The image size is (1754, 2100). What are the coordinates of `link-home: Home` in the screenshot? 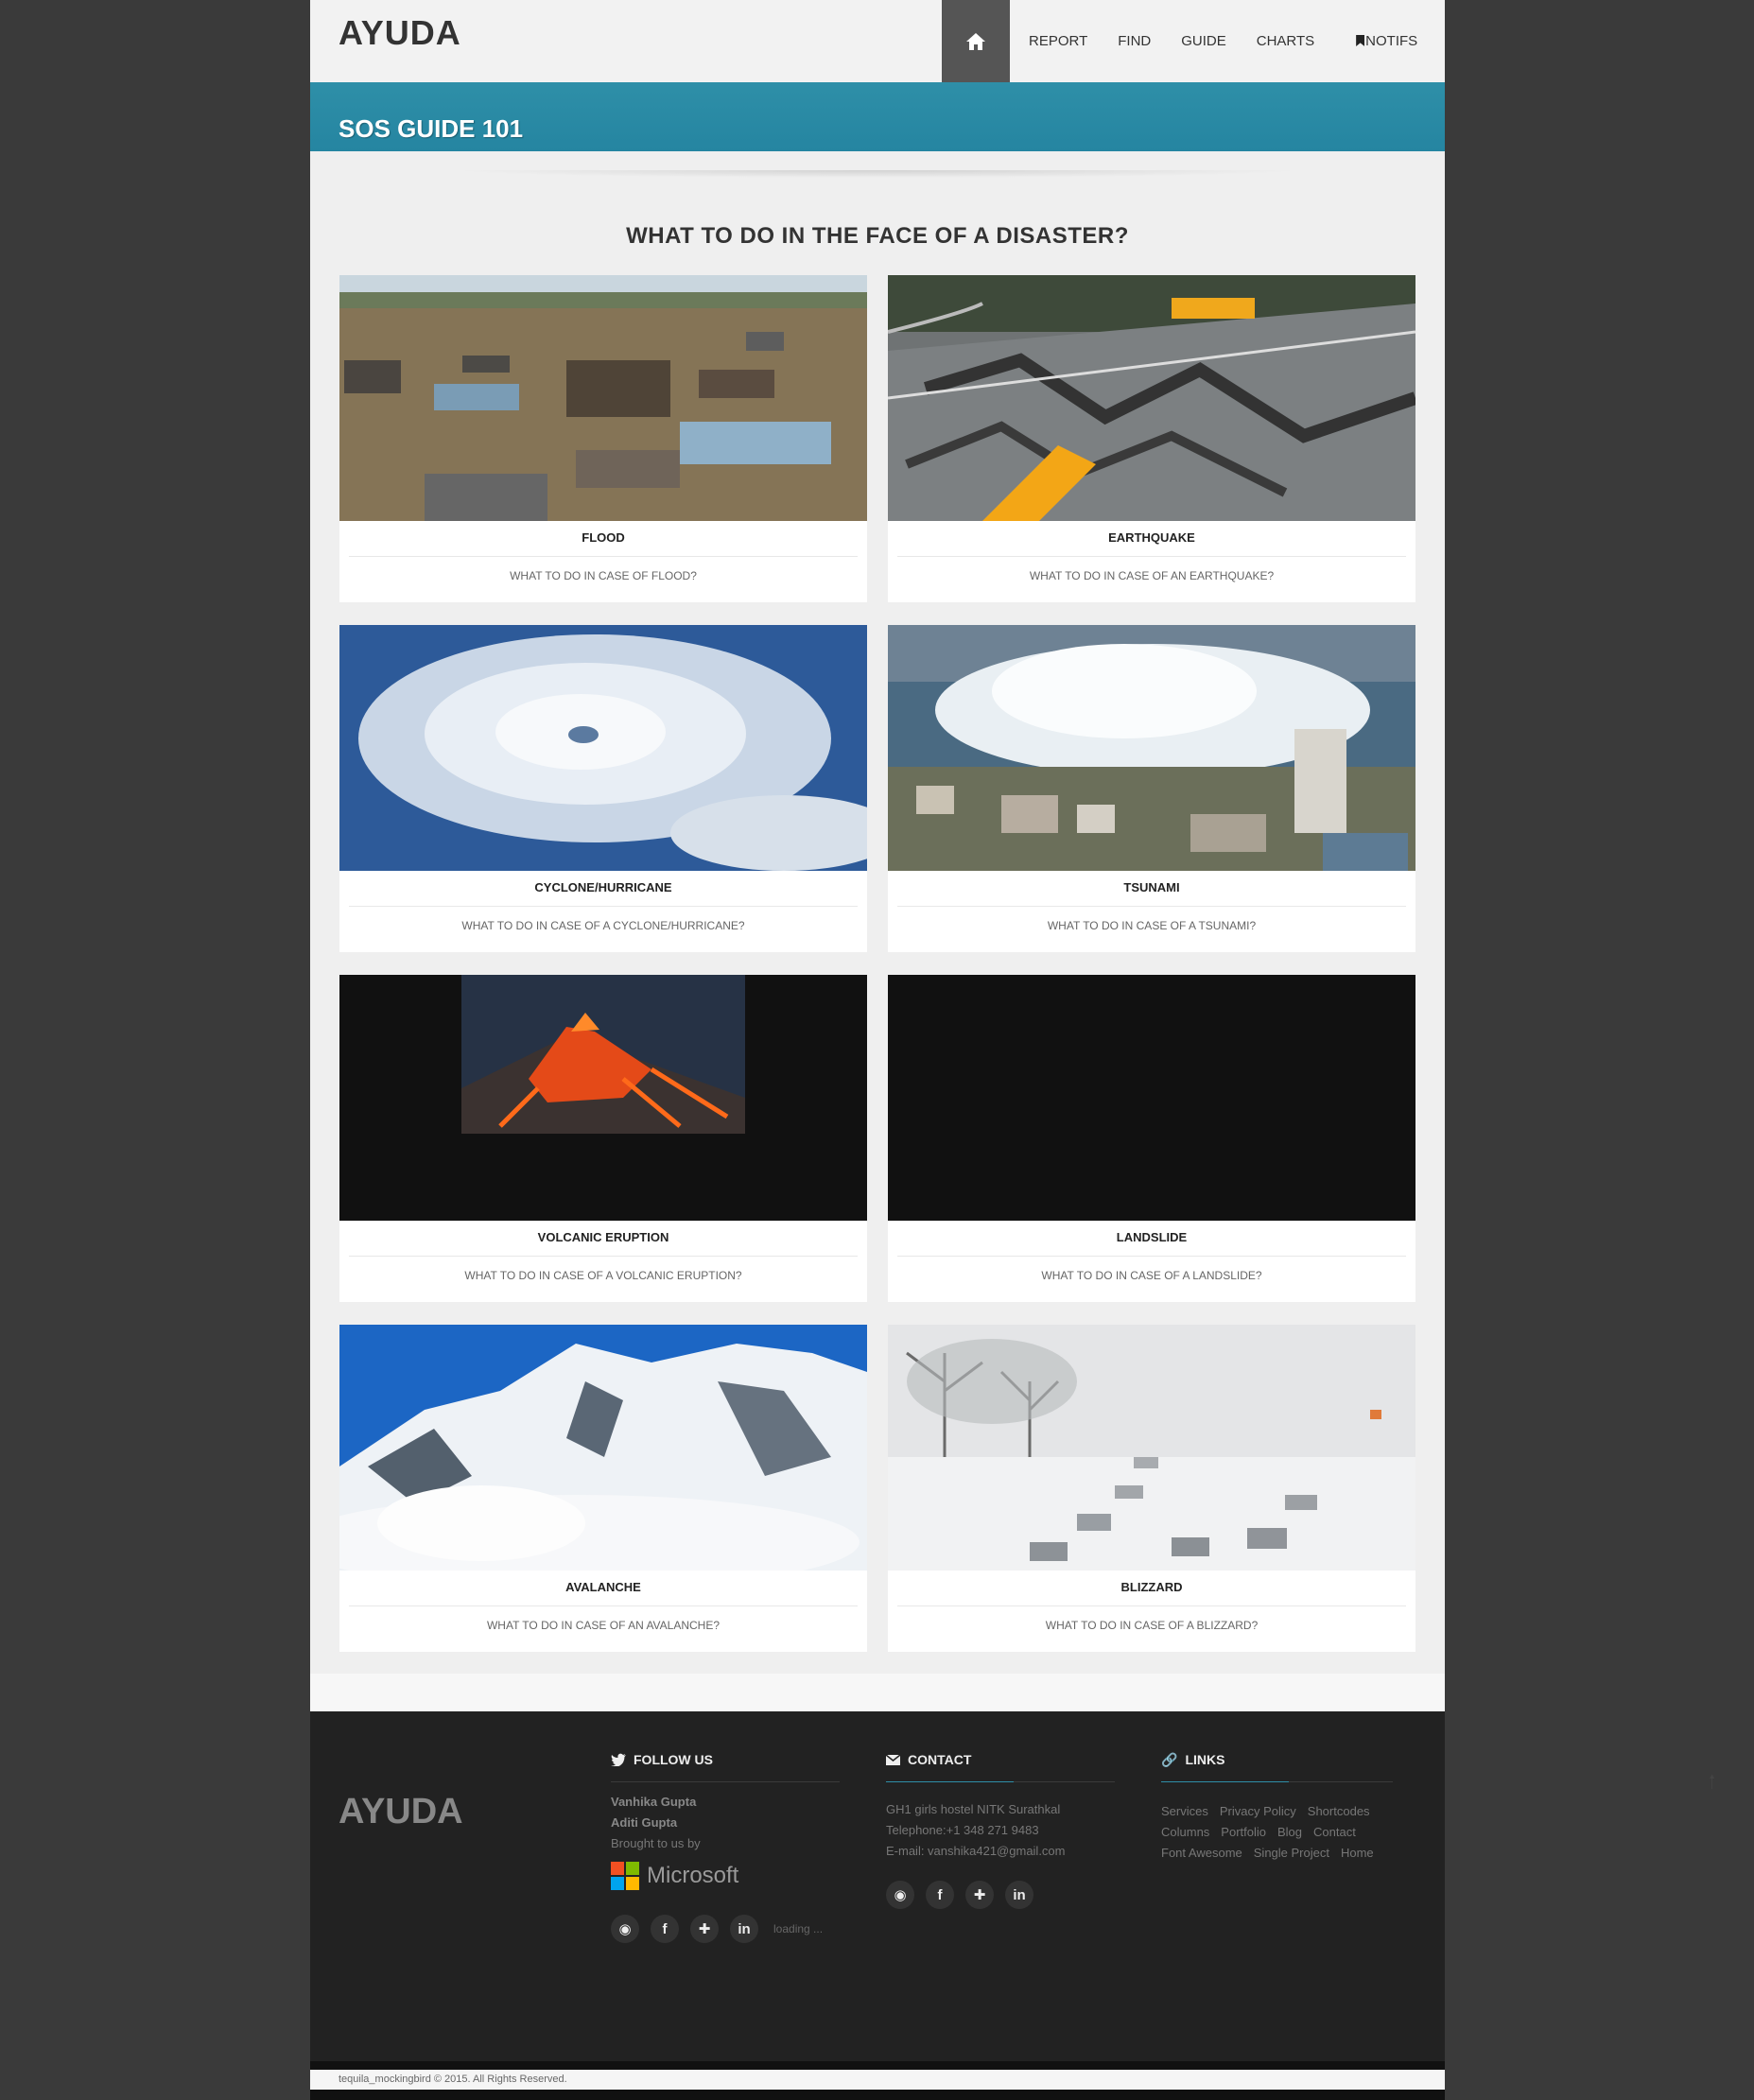 It's located at (1357, 1853).